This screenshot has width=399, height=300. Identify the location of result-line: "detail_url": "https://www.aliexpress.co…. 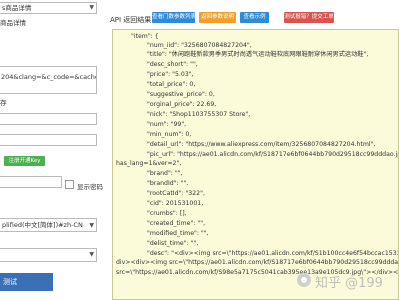
(261, 144).